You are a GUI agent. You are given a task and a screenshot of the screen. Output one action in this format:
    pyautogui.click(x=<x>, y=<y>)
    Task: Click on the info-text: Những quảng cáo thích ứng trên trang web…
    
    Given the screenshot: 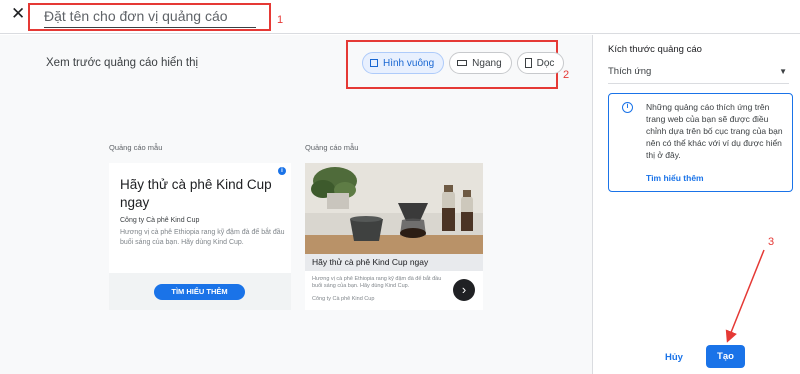 What is the action you would take?
    pyautogui.click(x=714, y=131)
    